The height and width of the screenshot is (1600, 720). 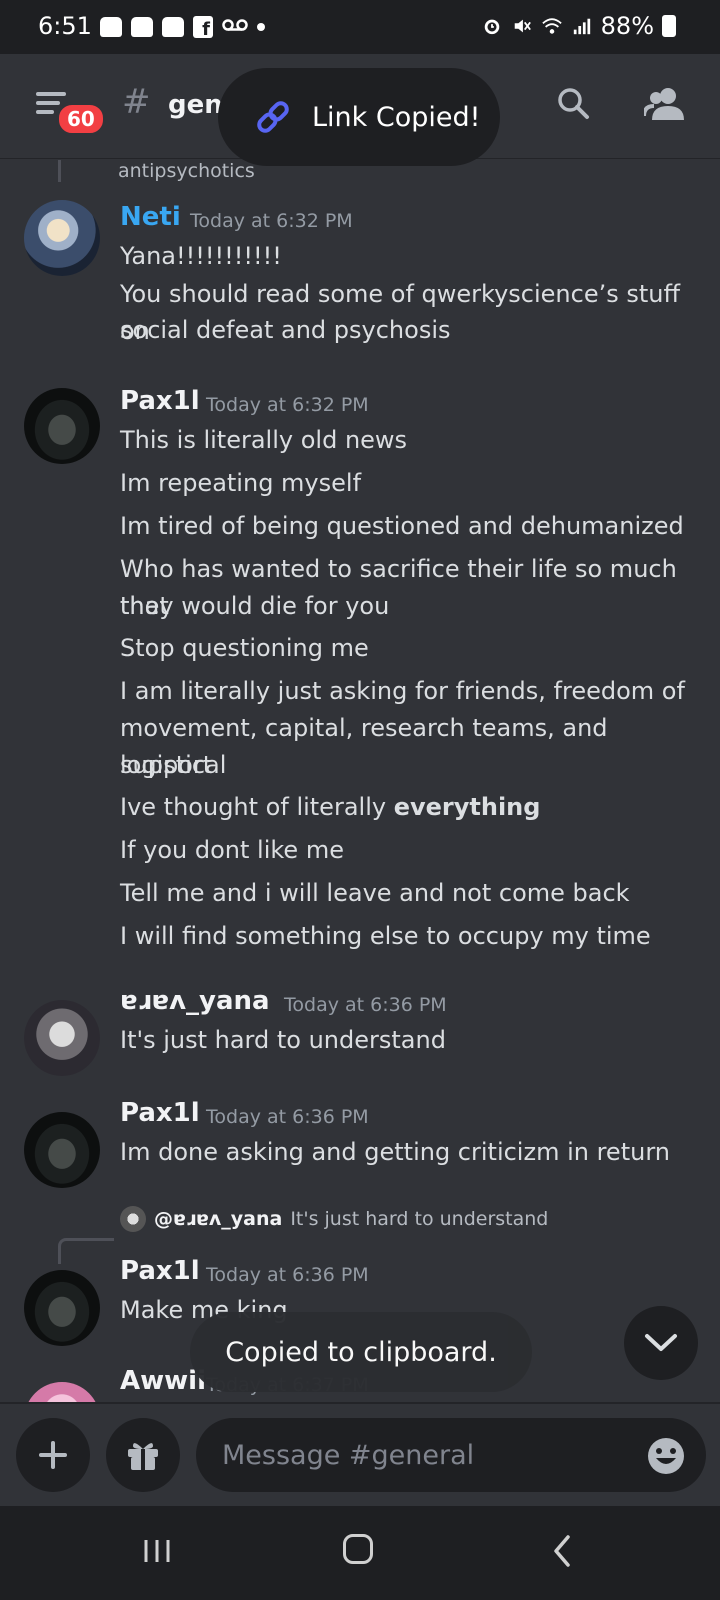 I want to click on home-icon, so click(x=358, y=1549).